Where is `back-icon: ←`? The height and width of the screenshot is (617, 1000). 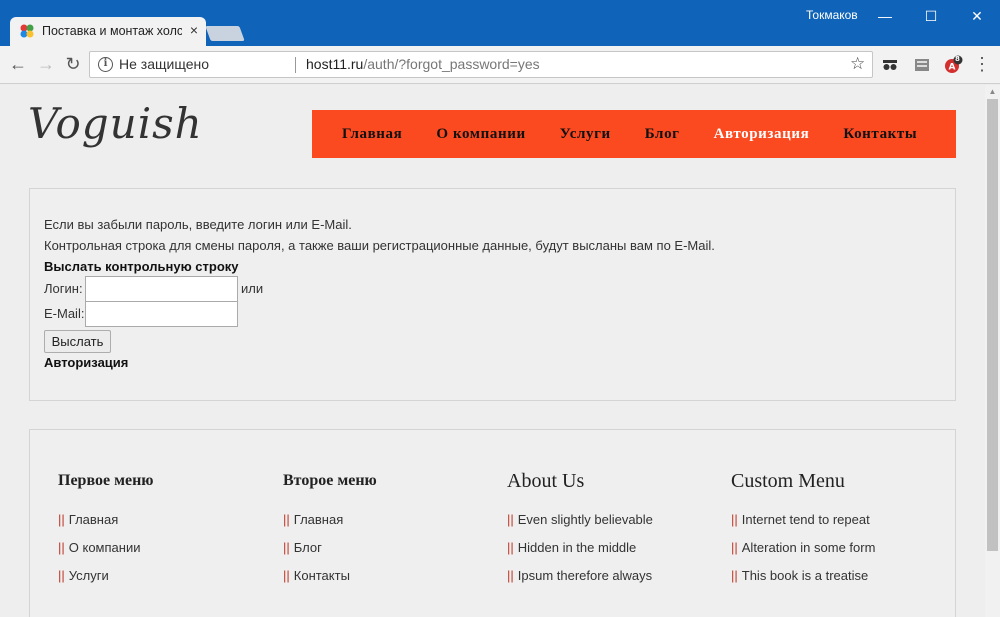 back-icon: ← is located at coordinates (18, 64).